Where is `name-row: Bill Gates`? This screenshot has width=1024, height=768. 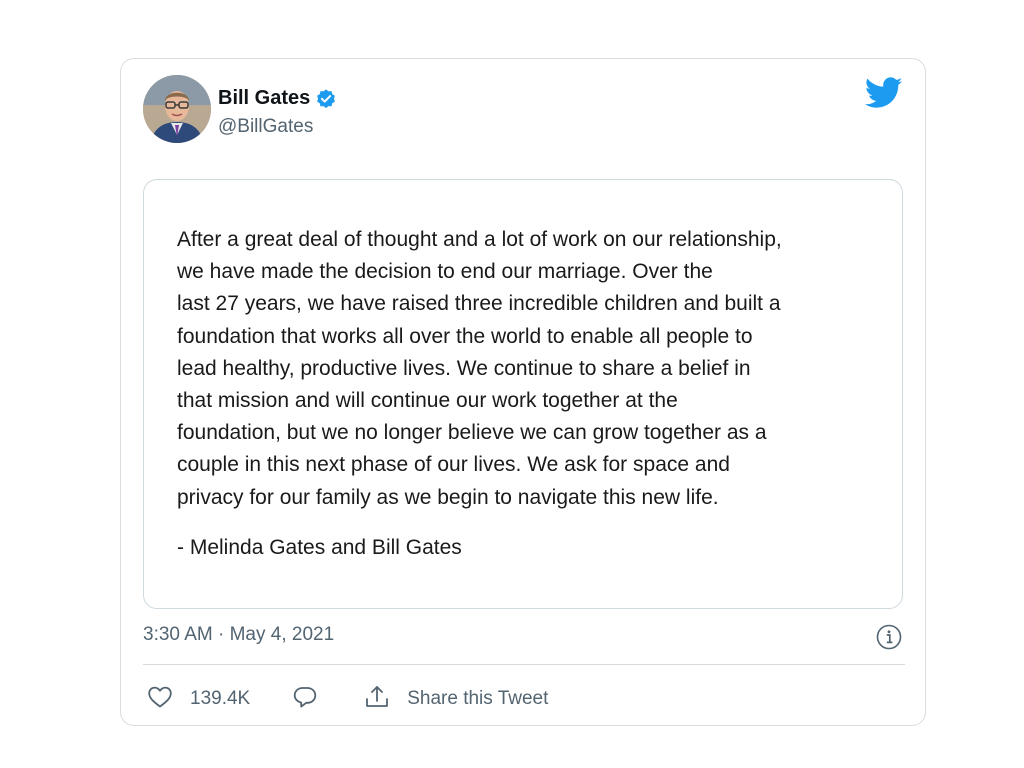
name-row: Bill Gates is located at coordinates (277, 98).